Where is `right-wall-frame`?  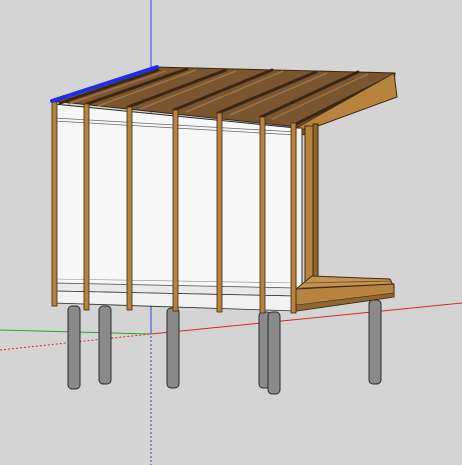 right-wall-frame is located at coordinates (307, 210).